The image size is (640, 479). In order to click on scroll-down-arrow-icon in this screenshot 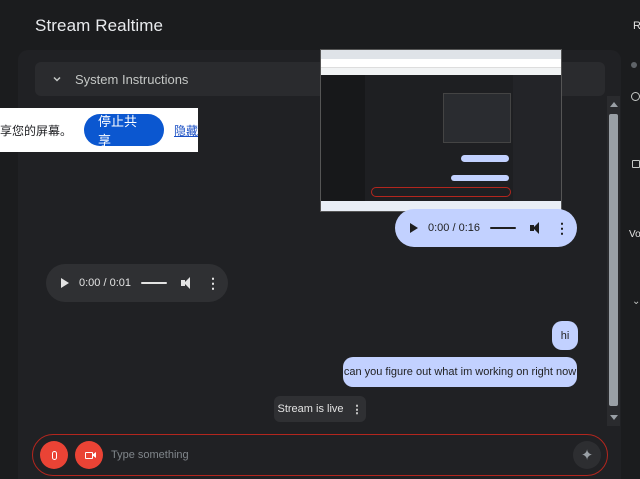, I will do `click(614, 417)`.